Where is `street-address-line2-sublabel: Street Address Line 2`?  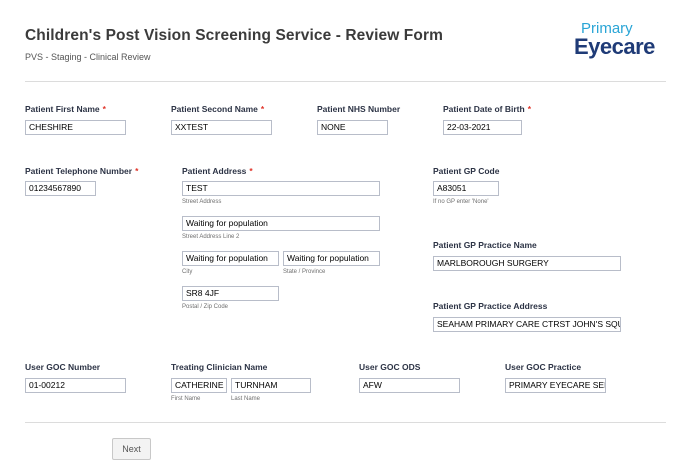 street-address-line2-sublabel: Street Address Line 2 is located at coordinates (211, 237).